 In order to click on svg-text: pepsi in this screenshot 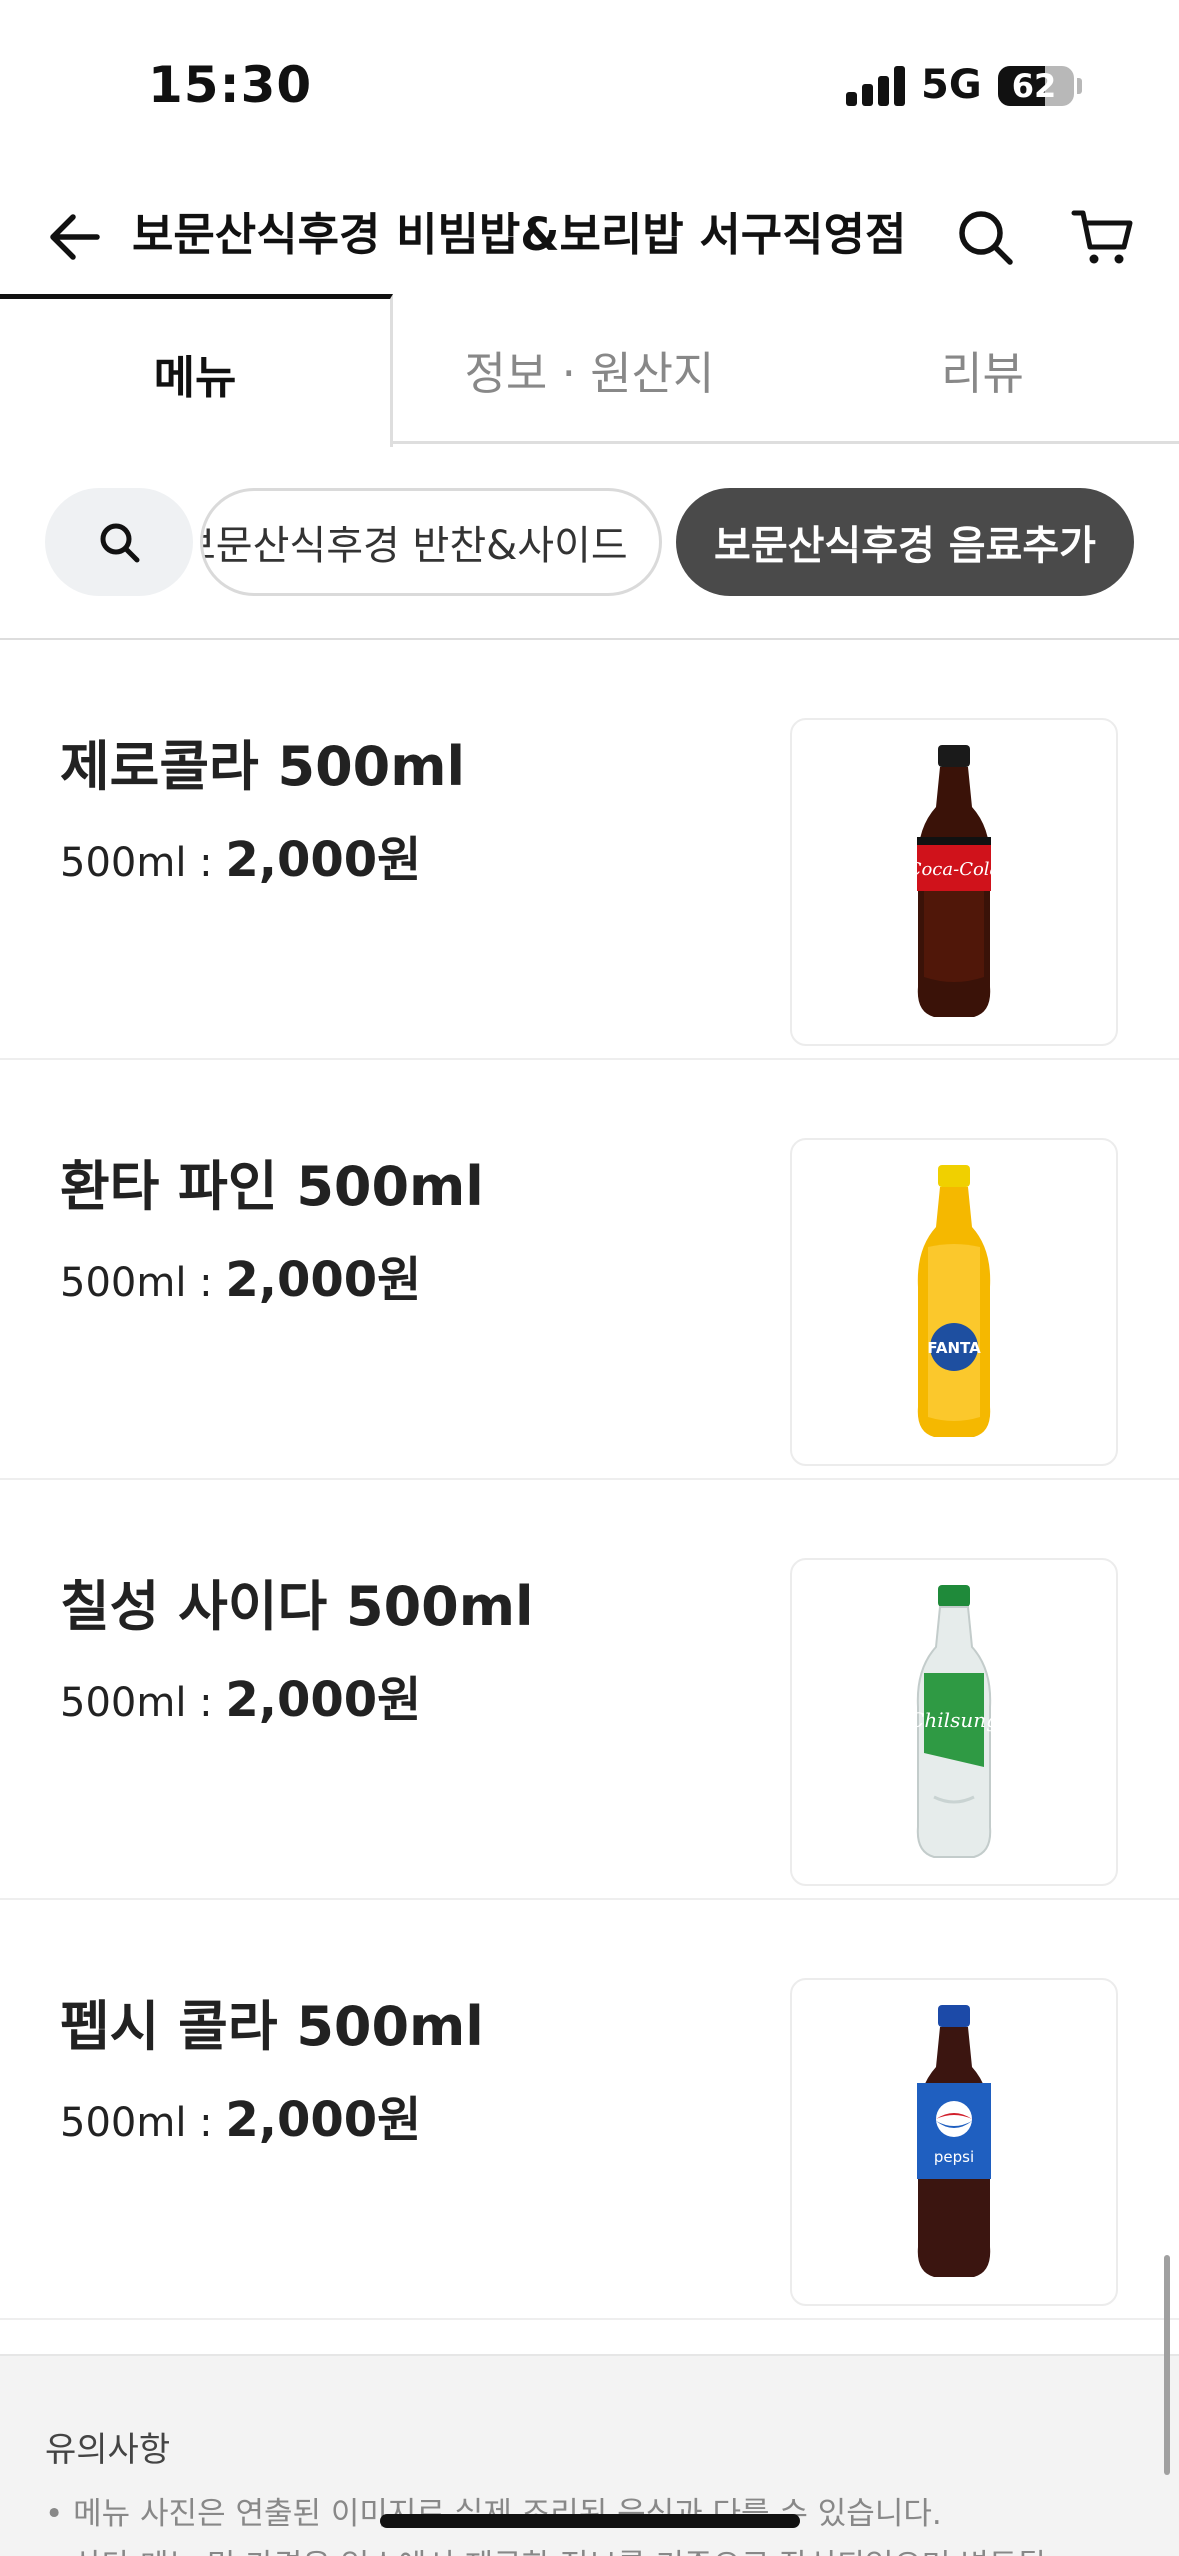, I will do `click(954, 2157)`.